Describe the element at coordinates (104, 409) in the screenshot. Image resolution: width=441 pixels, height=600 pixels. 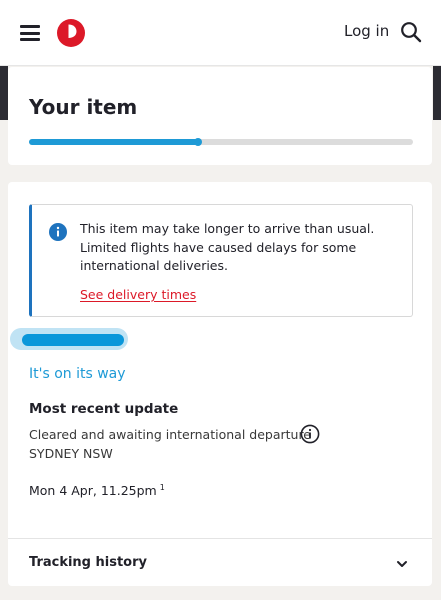
I see `most-recent-update-heading: Most recent update` at that location.